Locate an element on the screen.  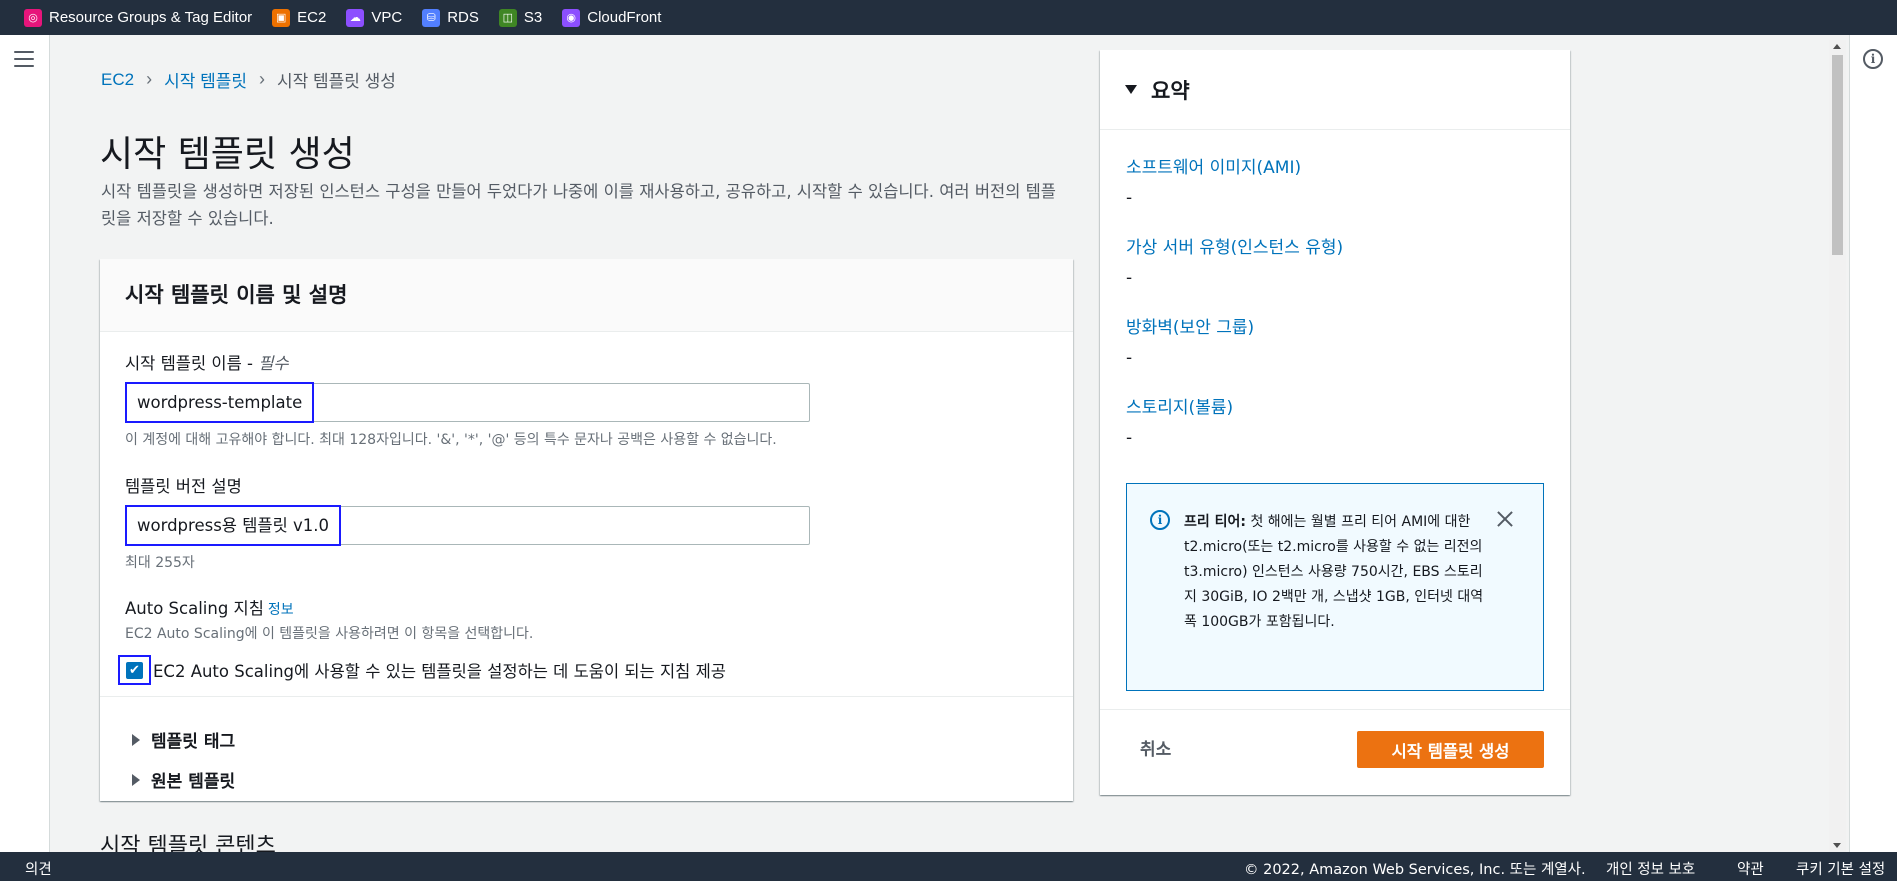
template-tags-expander: 템플릿 태그 is located at coordinates (183, 739).